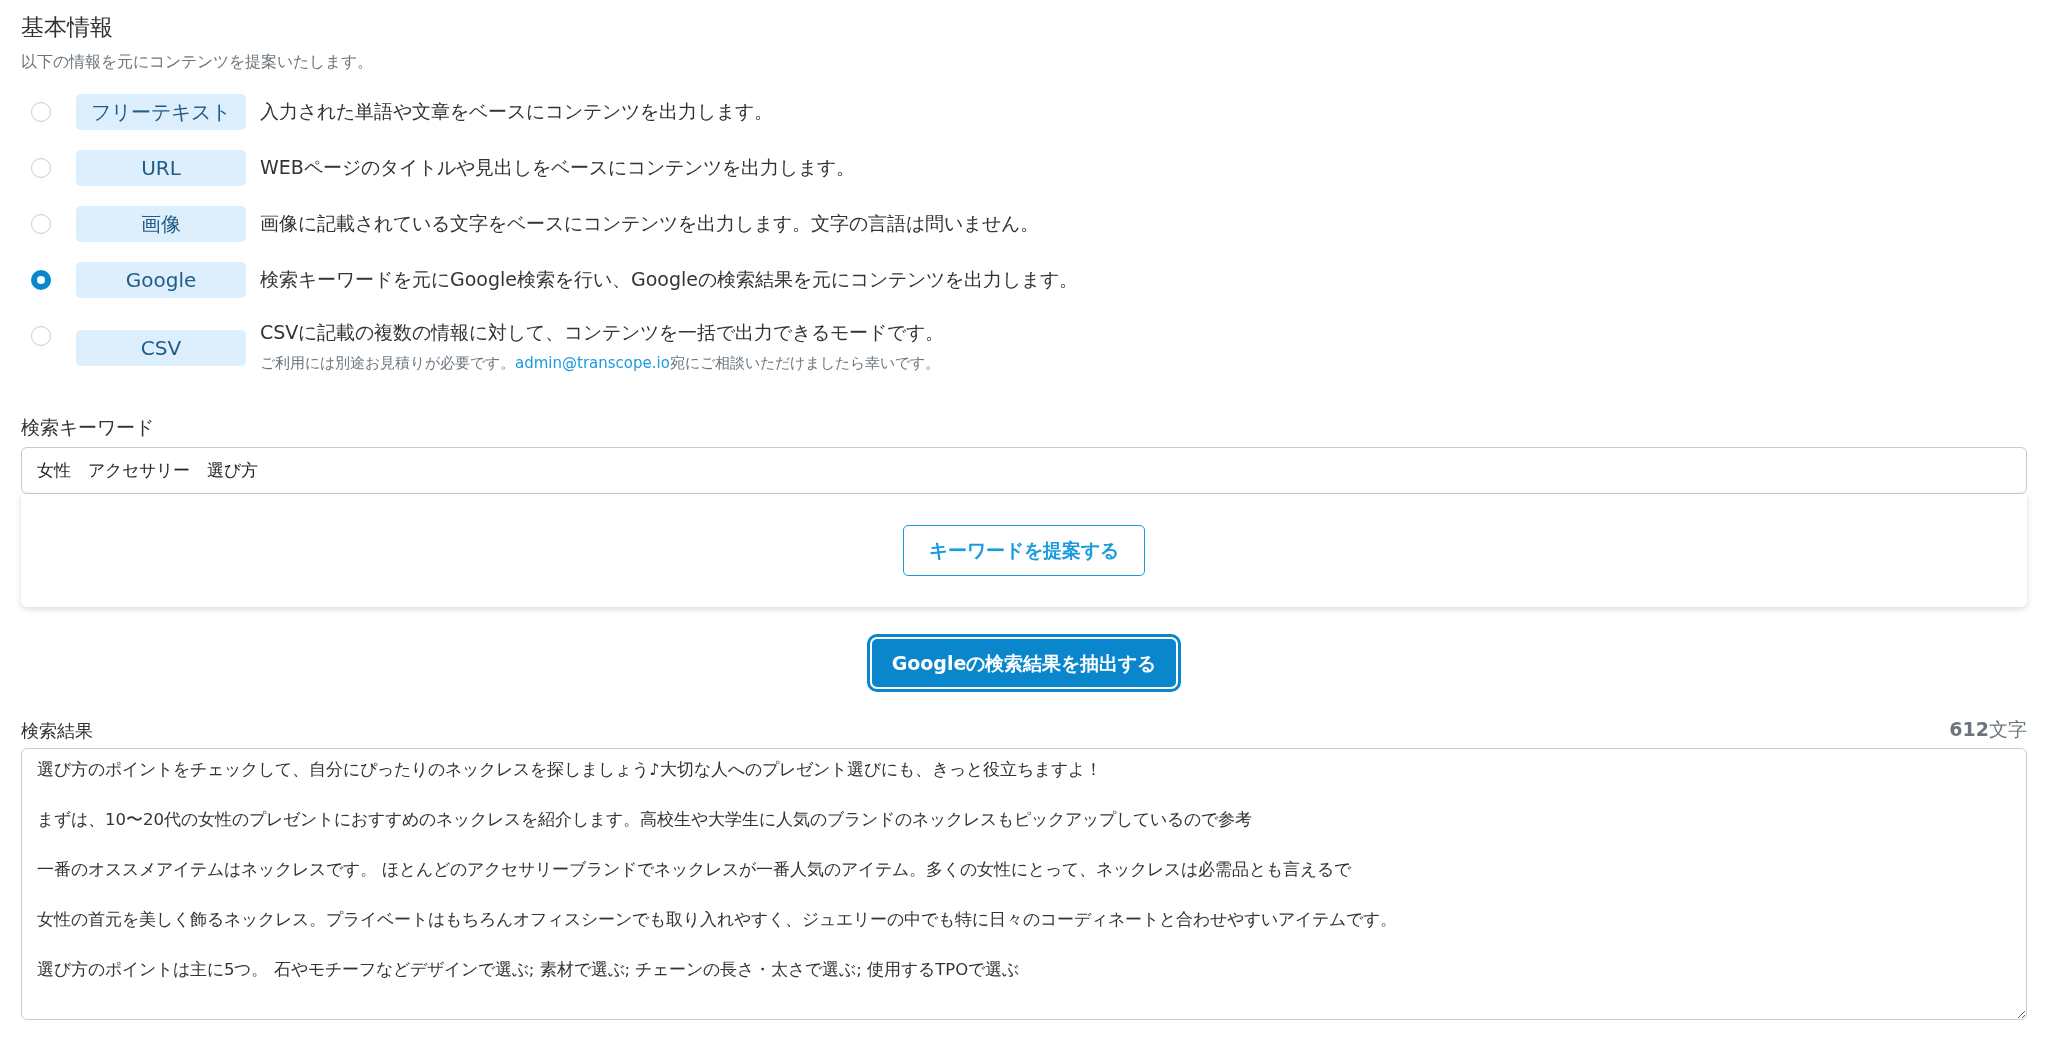  Describe the element at coordinates (1988, 730) in the screenshot. I see `character-count: 612文字` at that location.